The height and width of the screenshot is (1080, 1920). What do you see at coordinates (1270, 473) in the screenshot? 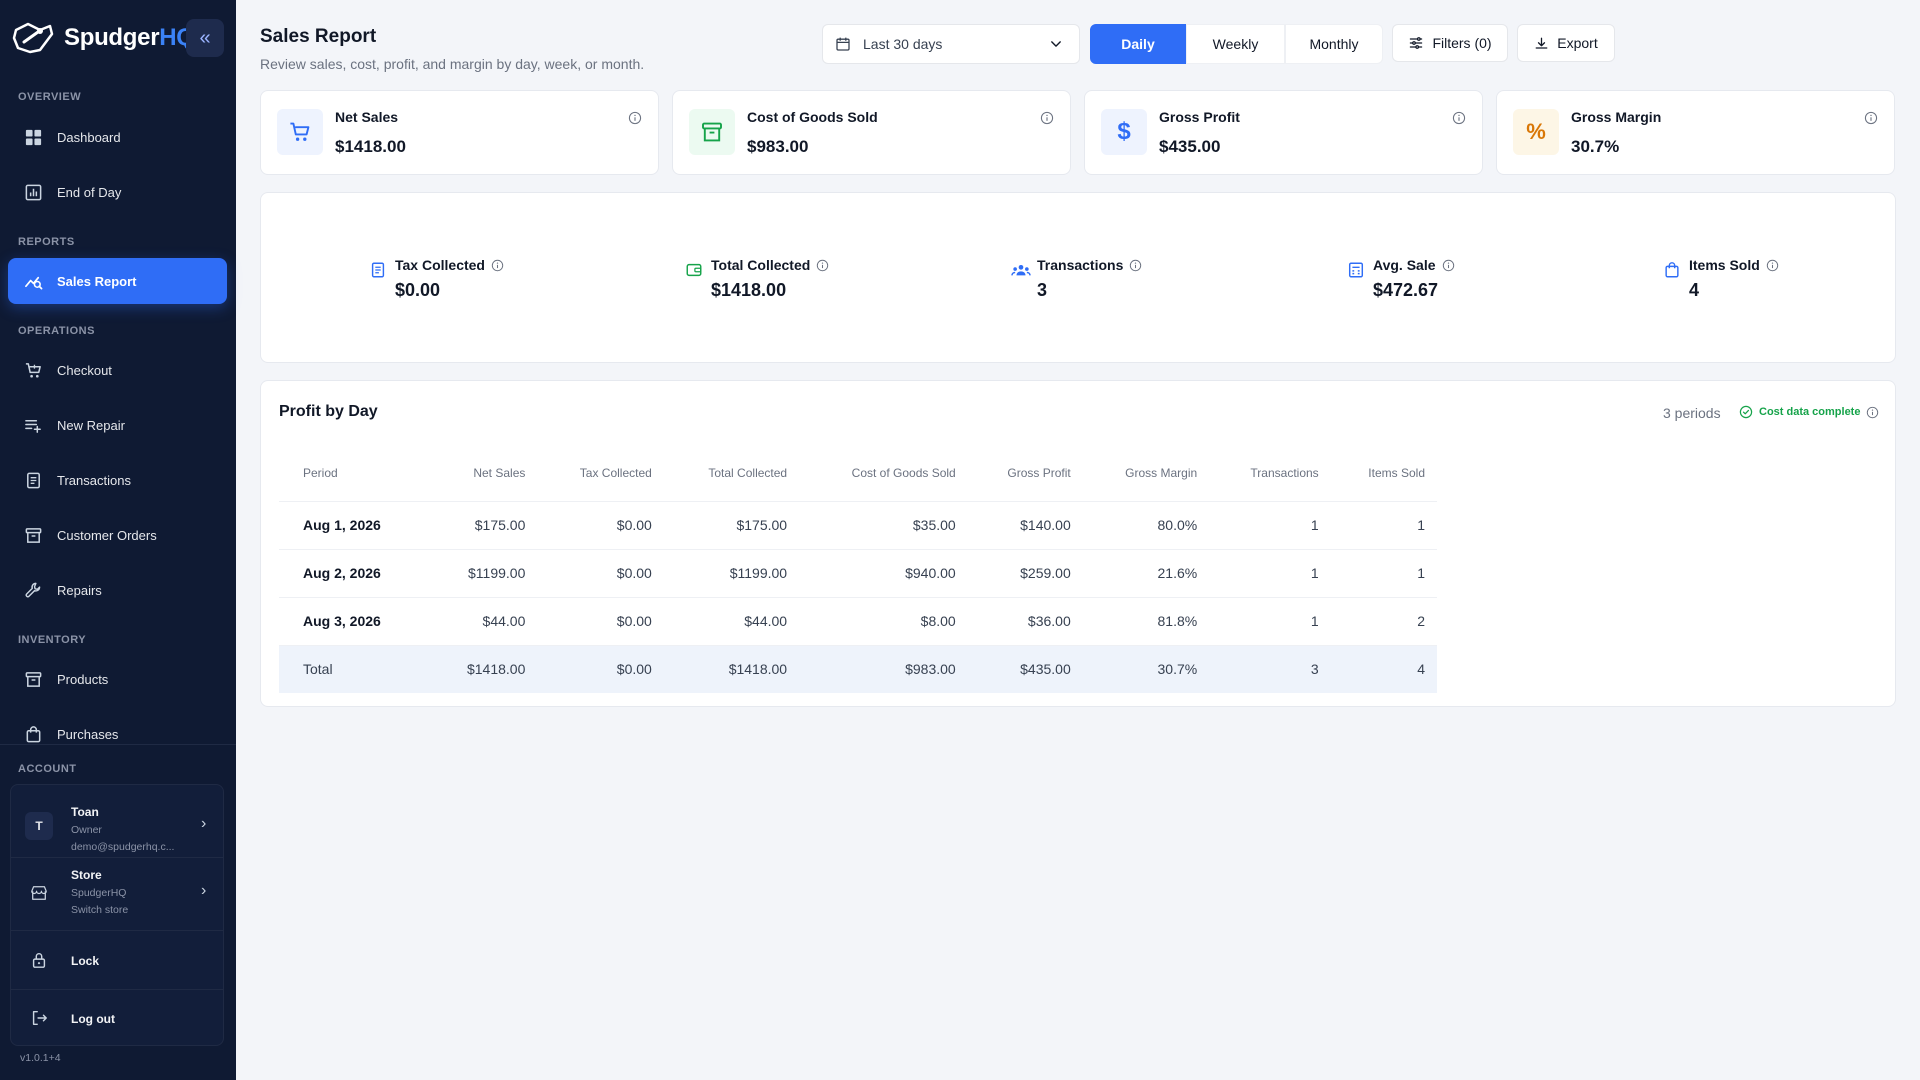
I see `column-header: Transactions` at bounding box center [1270, 473].